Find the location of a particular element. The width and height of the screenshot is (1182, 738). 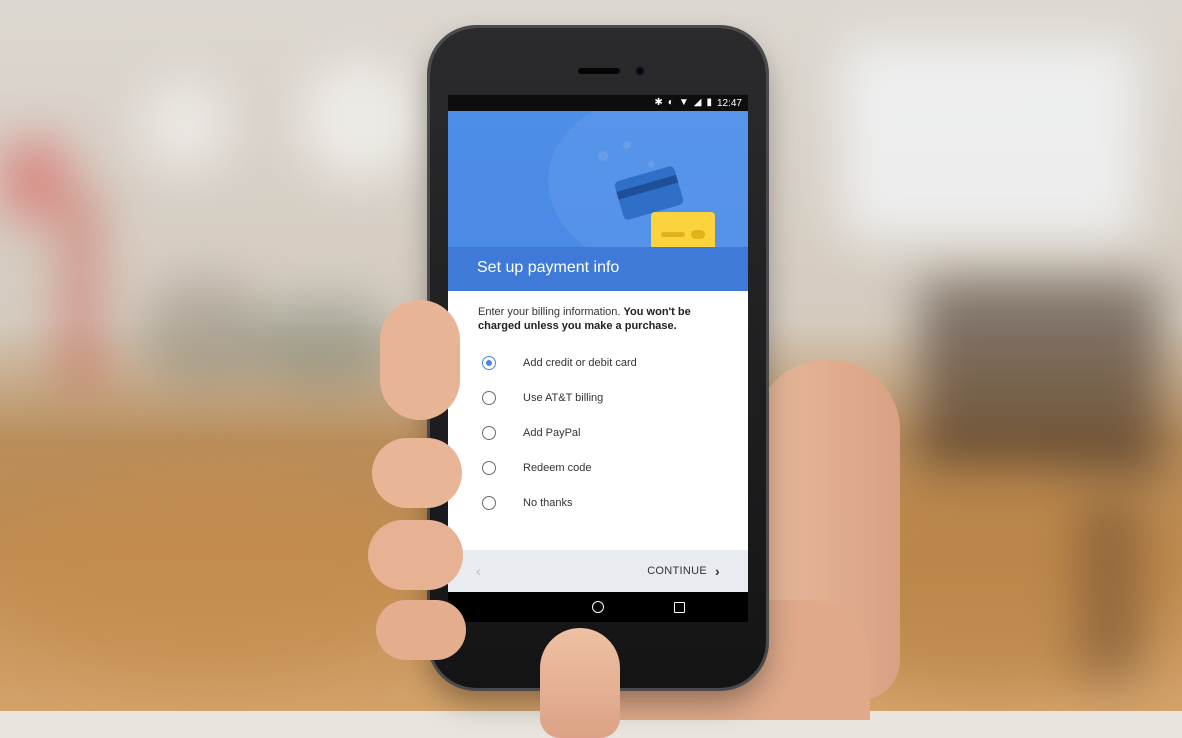

option-label: Redeem code is located at coordinates (557, 467).